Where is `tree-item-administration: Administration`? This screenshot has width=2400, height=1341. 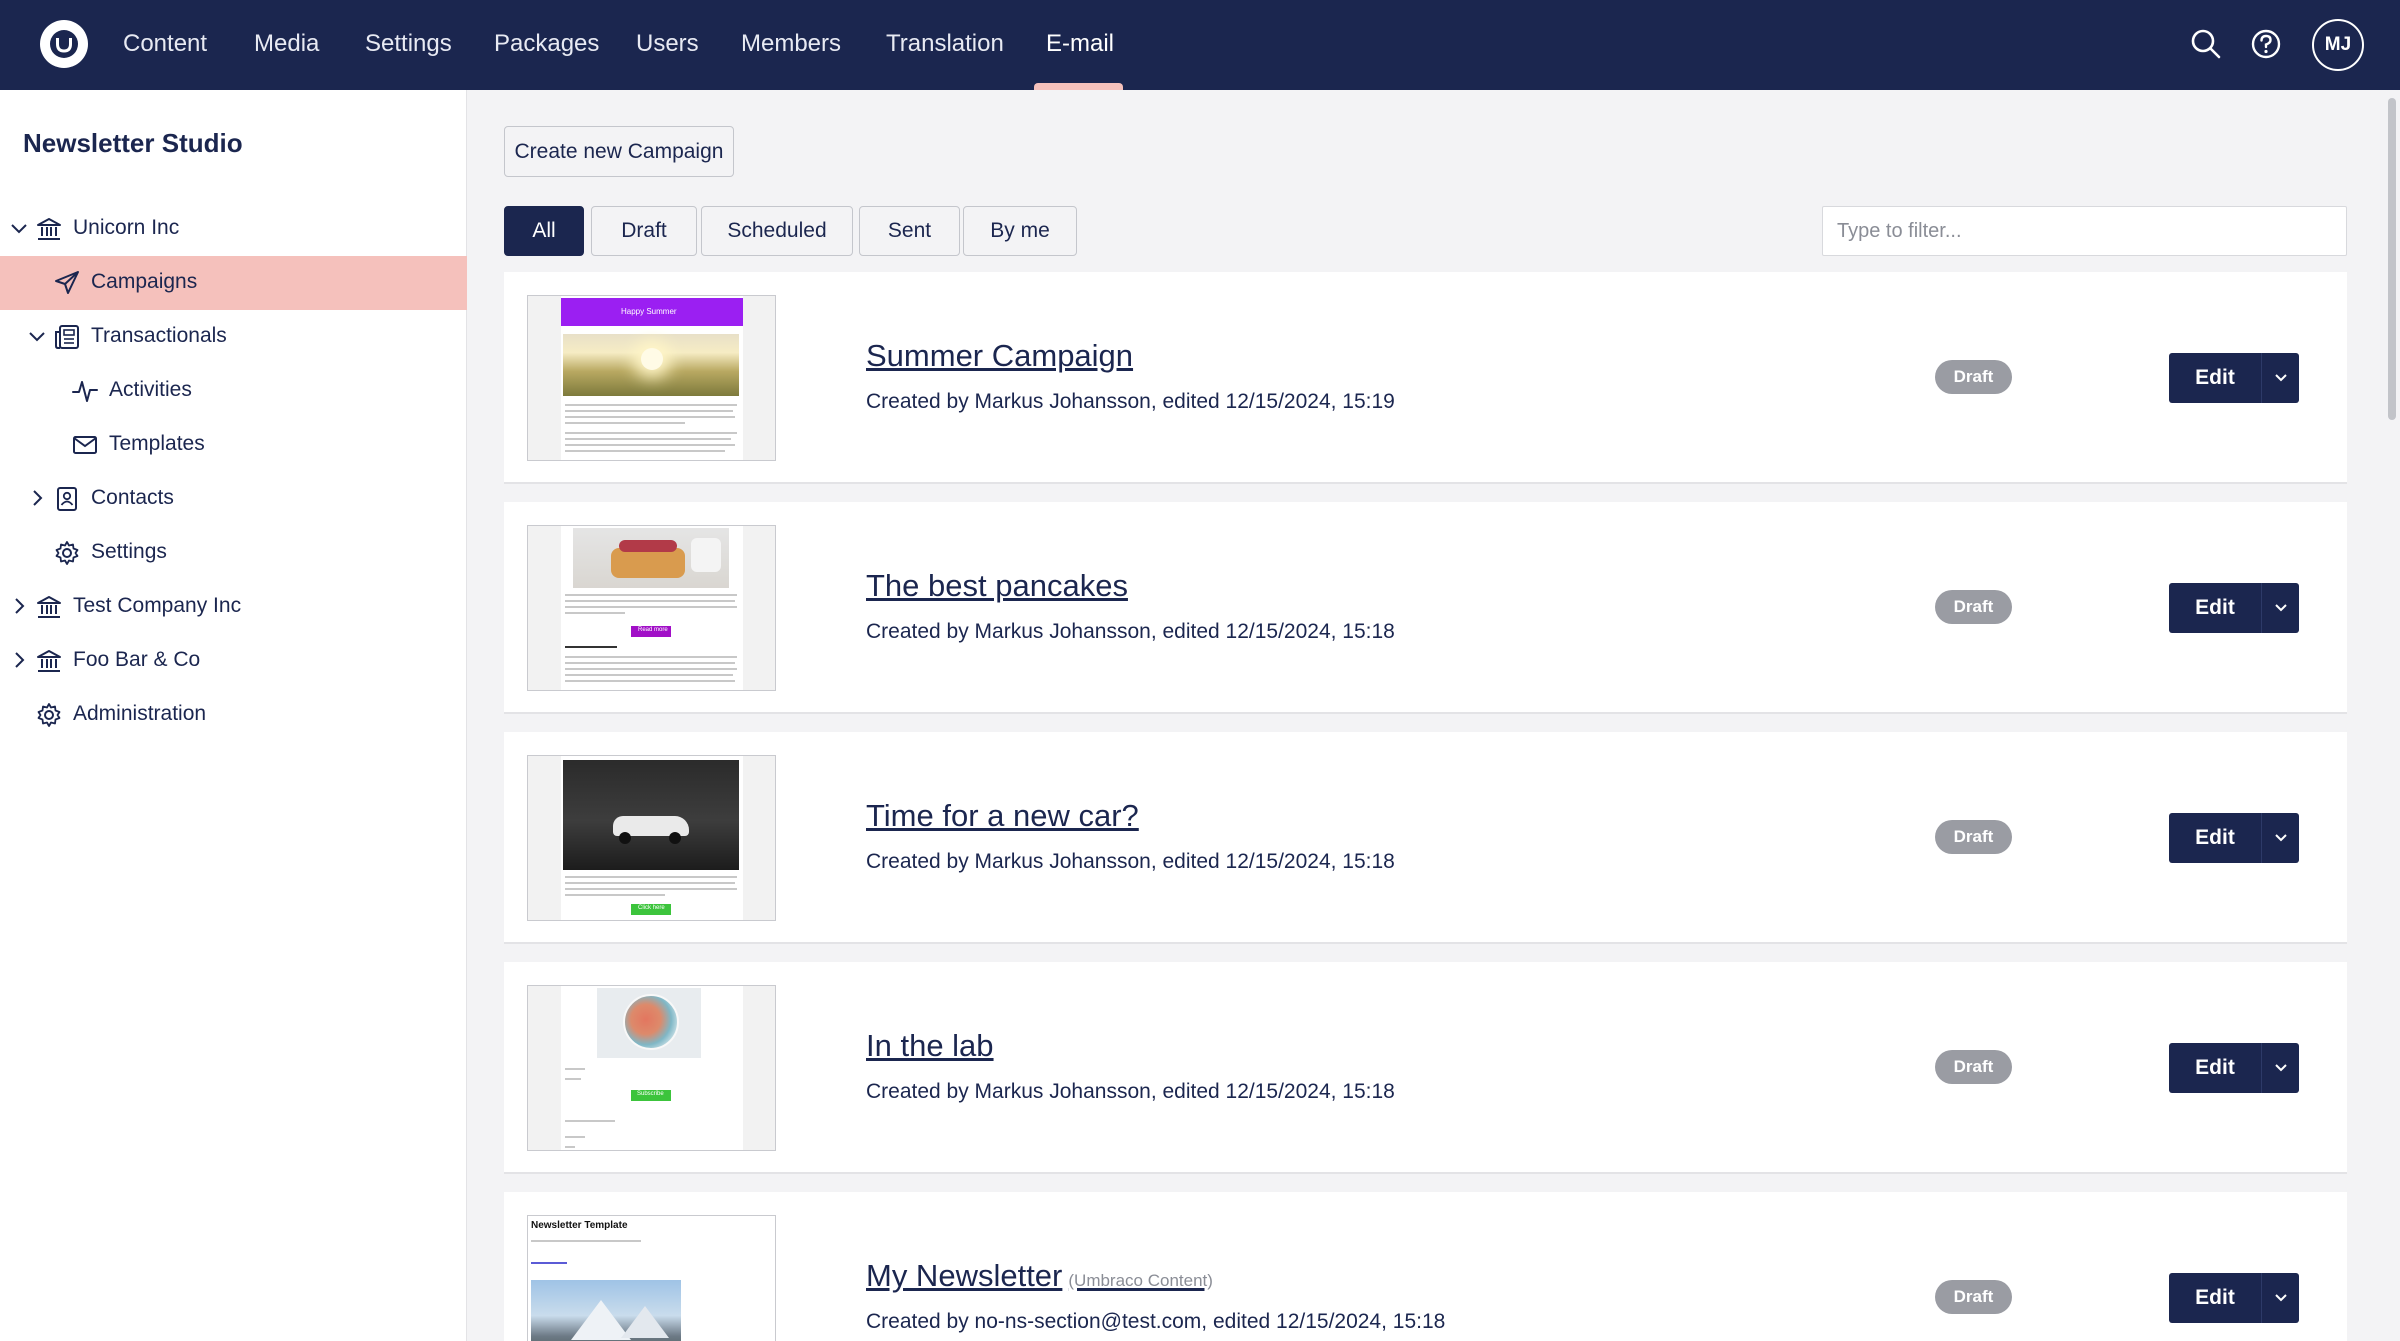
tree-item-administration: Administration is located at coordinates (233, 715).